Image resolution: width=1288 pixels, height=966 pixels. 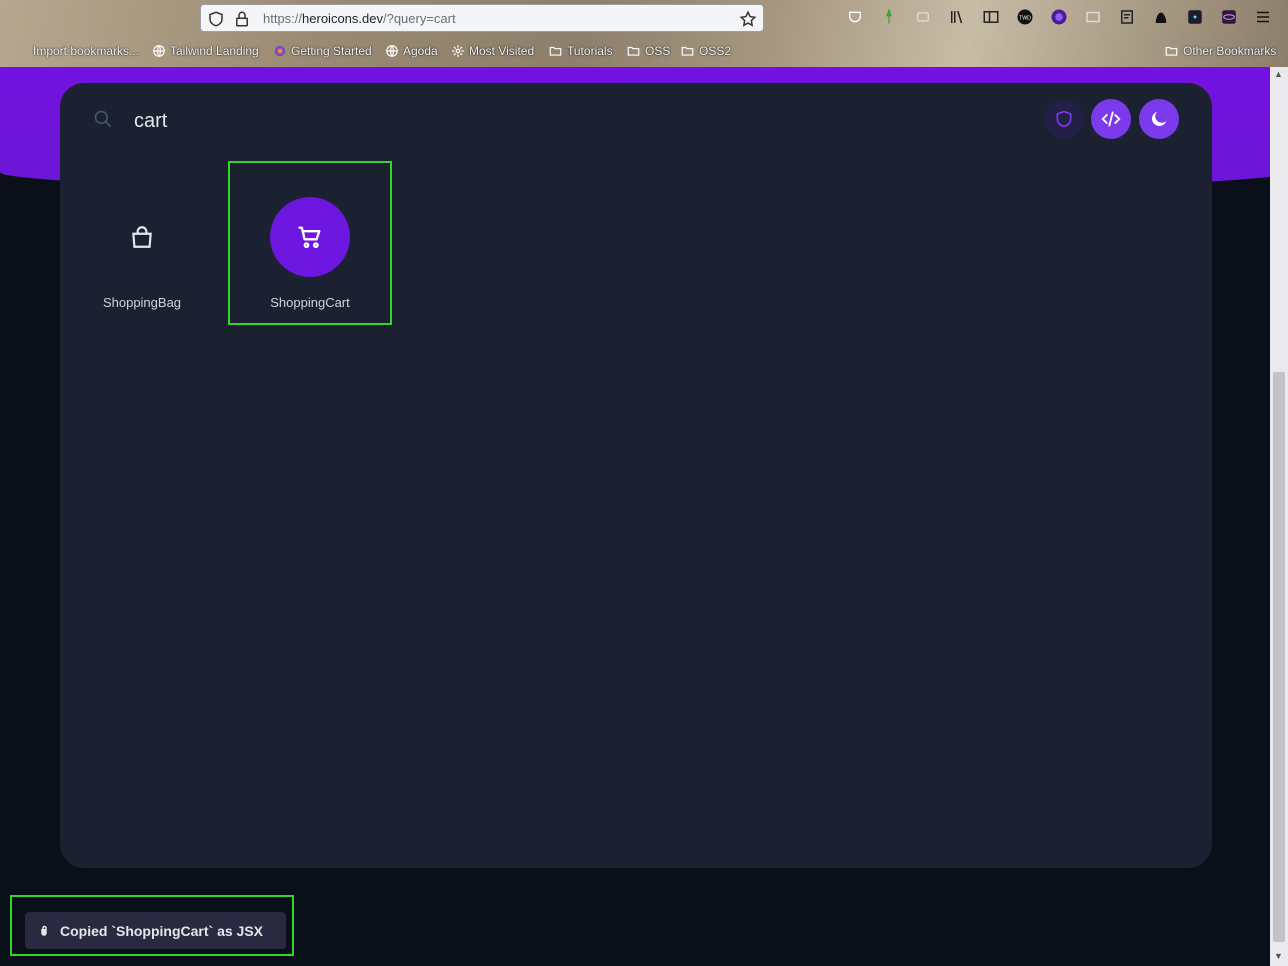 What do you see at coordinates (280, 51) in the screenshot?
I see `firefox-icon` at bounding box center [280, 51].